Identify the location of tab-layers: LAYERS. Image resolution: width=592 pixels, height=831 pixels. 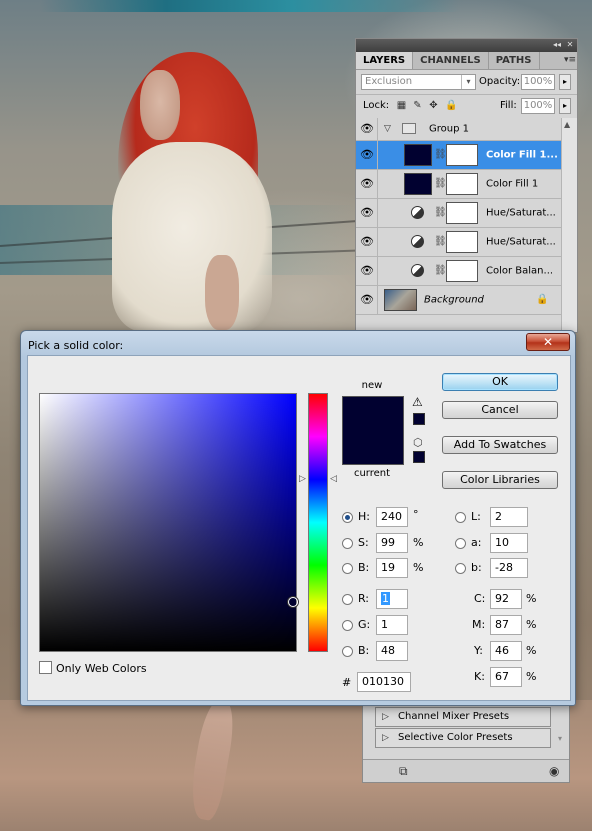
(385, 60).